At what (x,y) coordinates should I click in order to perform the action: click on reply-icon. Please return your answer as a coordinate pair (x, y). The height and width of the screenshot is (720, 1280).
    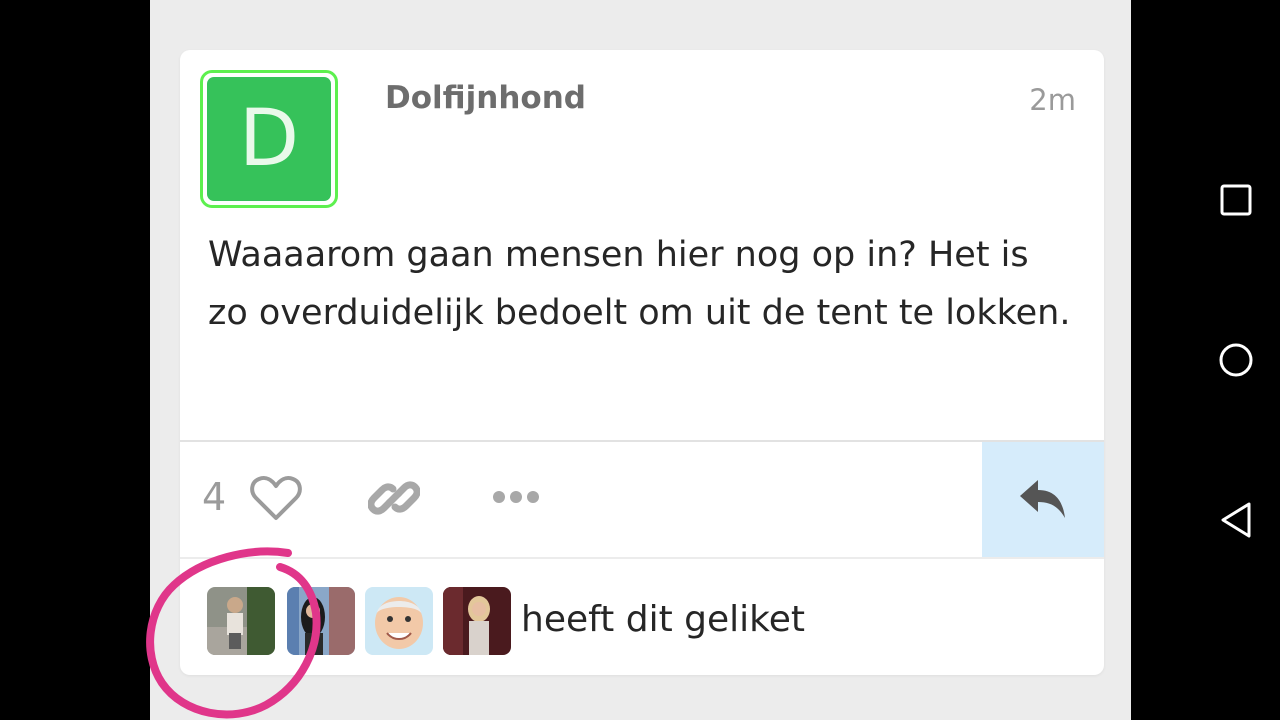
    Looking at the image, I should click on (1042, 498).